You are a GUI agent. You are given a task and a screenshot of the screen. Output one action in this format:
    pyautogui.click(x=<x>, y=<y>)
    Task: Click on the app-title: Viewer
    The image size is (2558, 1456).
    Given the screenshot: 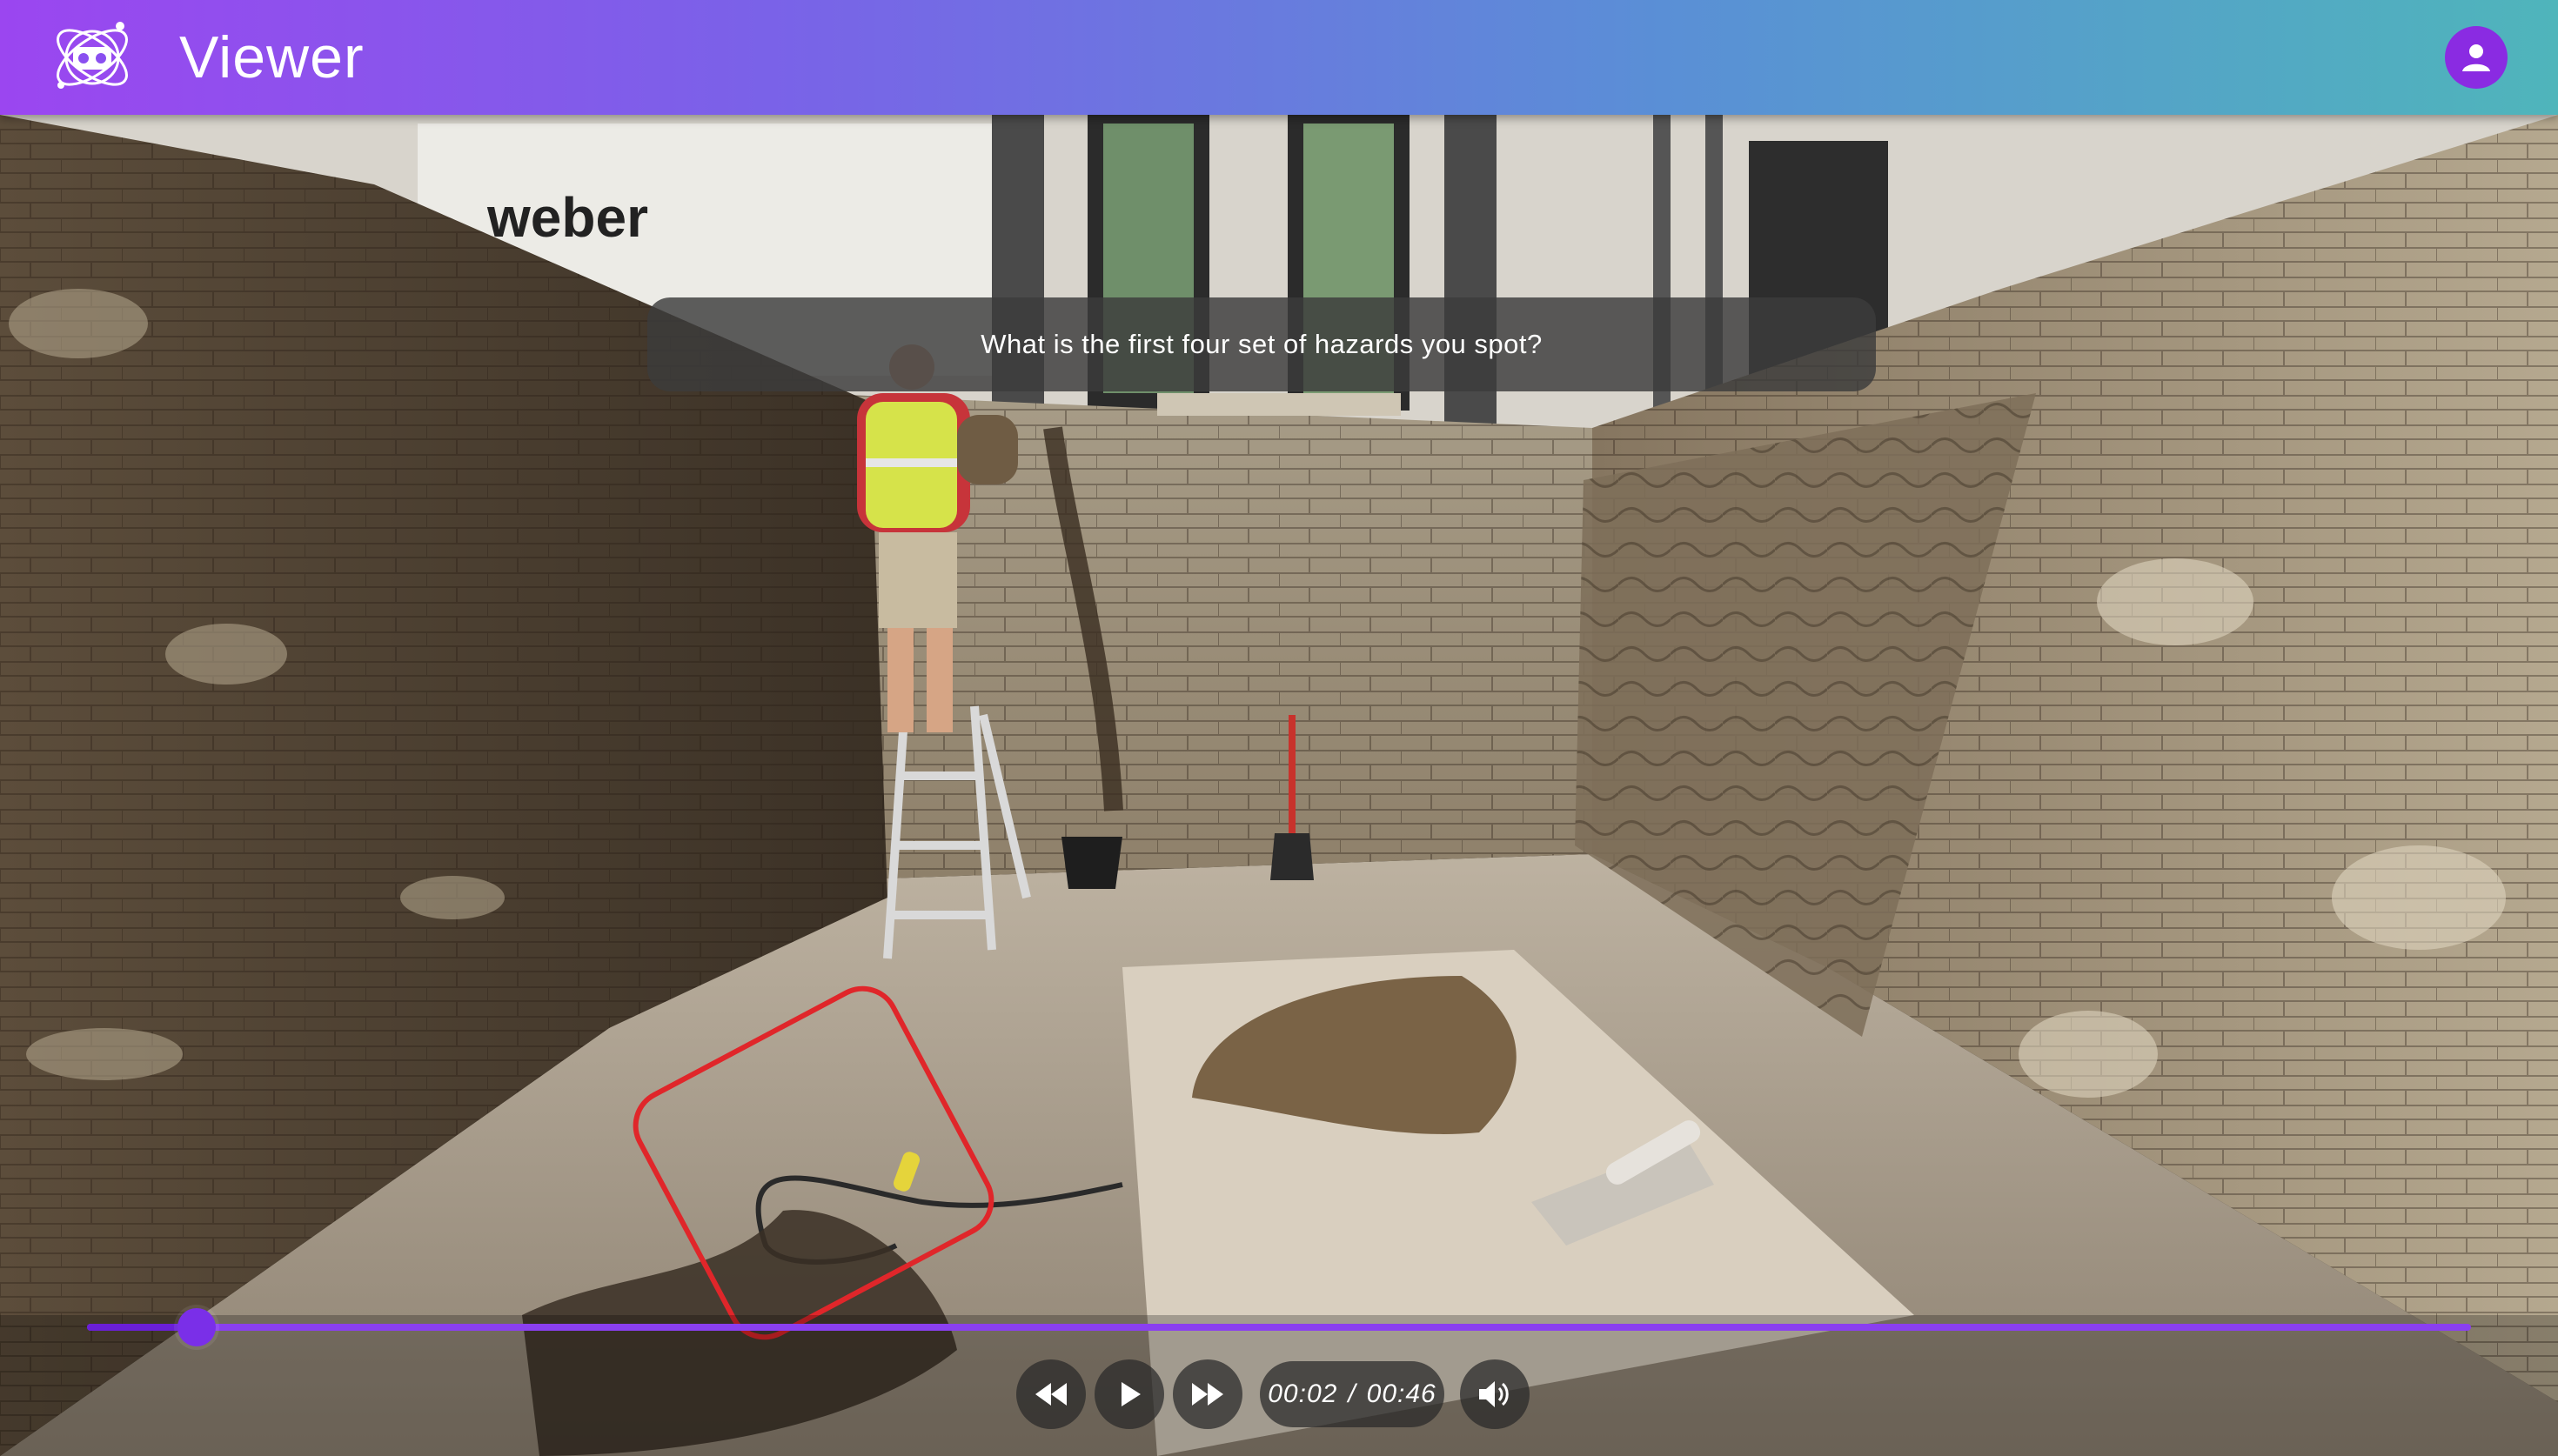 What is the action you would take?
    pyautogui.click(x=272, y=57)
    